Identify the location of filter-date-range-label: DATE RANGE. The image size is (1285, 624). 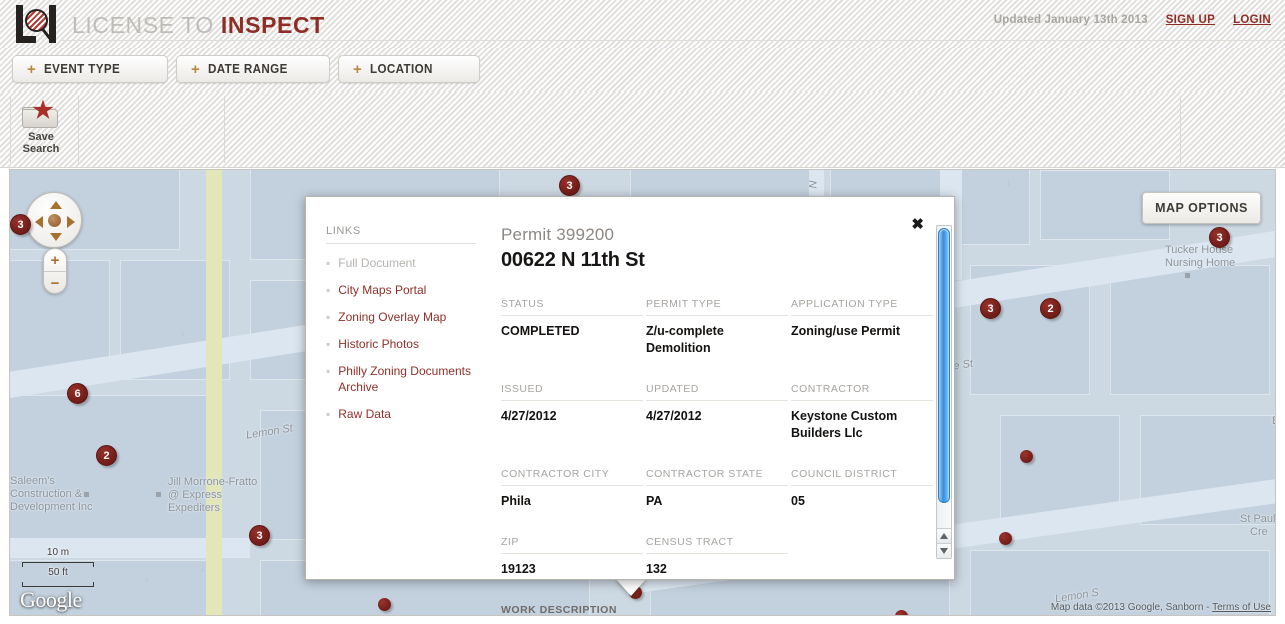
(247, 69).